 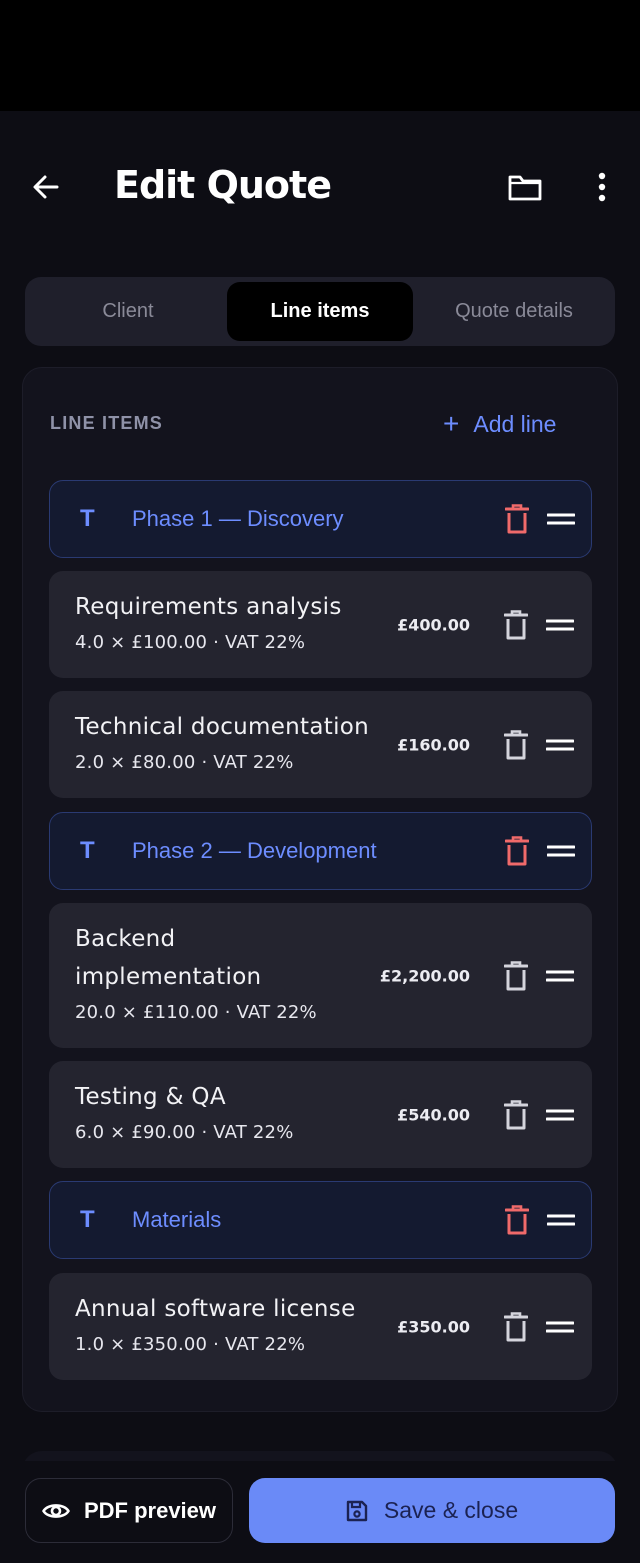 What do you see at coordinates (125, 939) in the screenshot?
I see `item-name-line-1: Backend` at bounding box center [125, 939].